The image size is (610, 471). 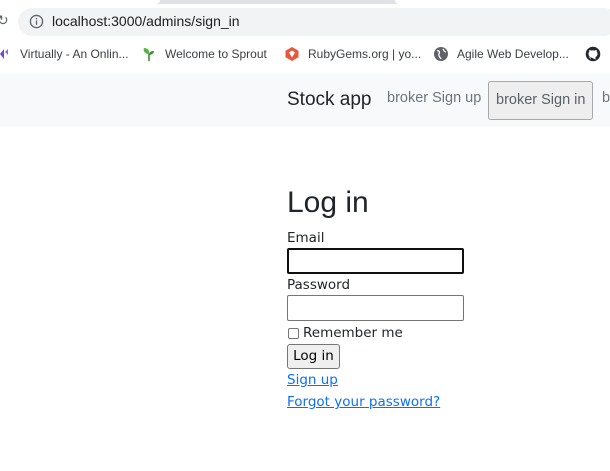 I want to click on github-icon, so click(x=593, y=54).